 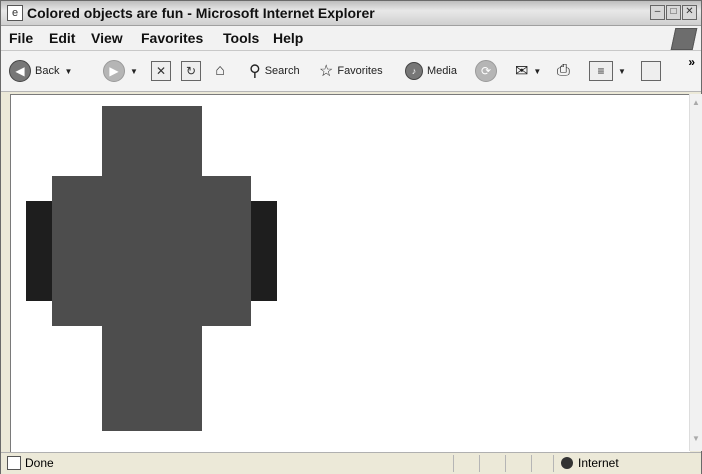 What do you see at coordinates (567, 463) in the screenshot?
I see `globe-icon` at bounding box center [567, 463].